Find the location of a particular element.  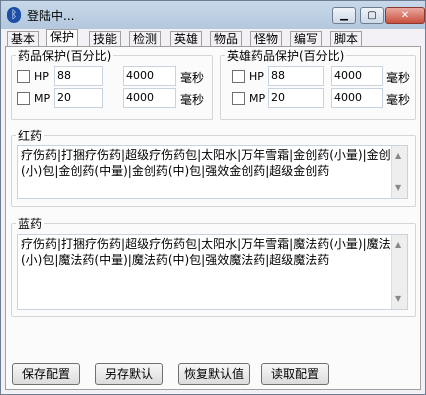

blue-potion-scrollbar: ▲ ▼ is located at coordinates (399, 272).